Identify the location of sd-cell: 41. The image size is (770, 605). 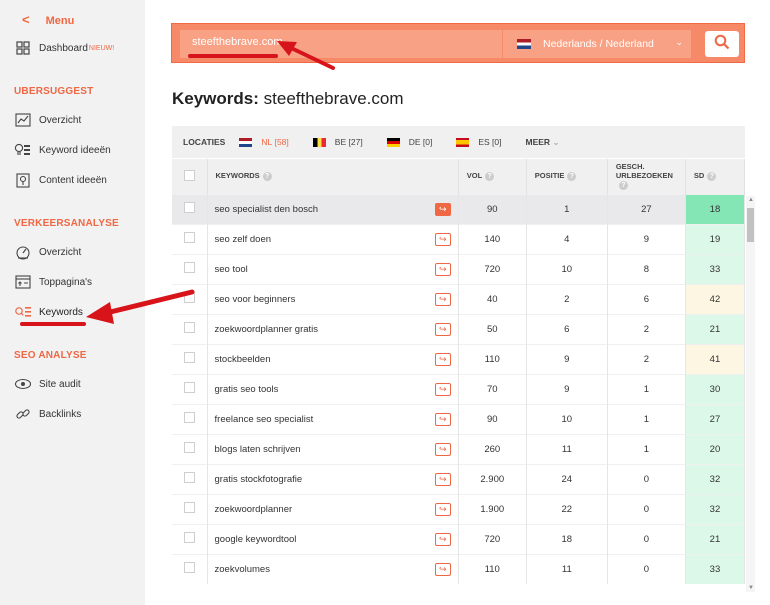
(715, 358).